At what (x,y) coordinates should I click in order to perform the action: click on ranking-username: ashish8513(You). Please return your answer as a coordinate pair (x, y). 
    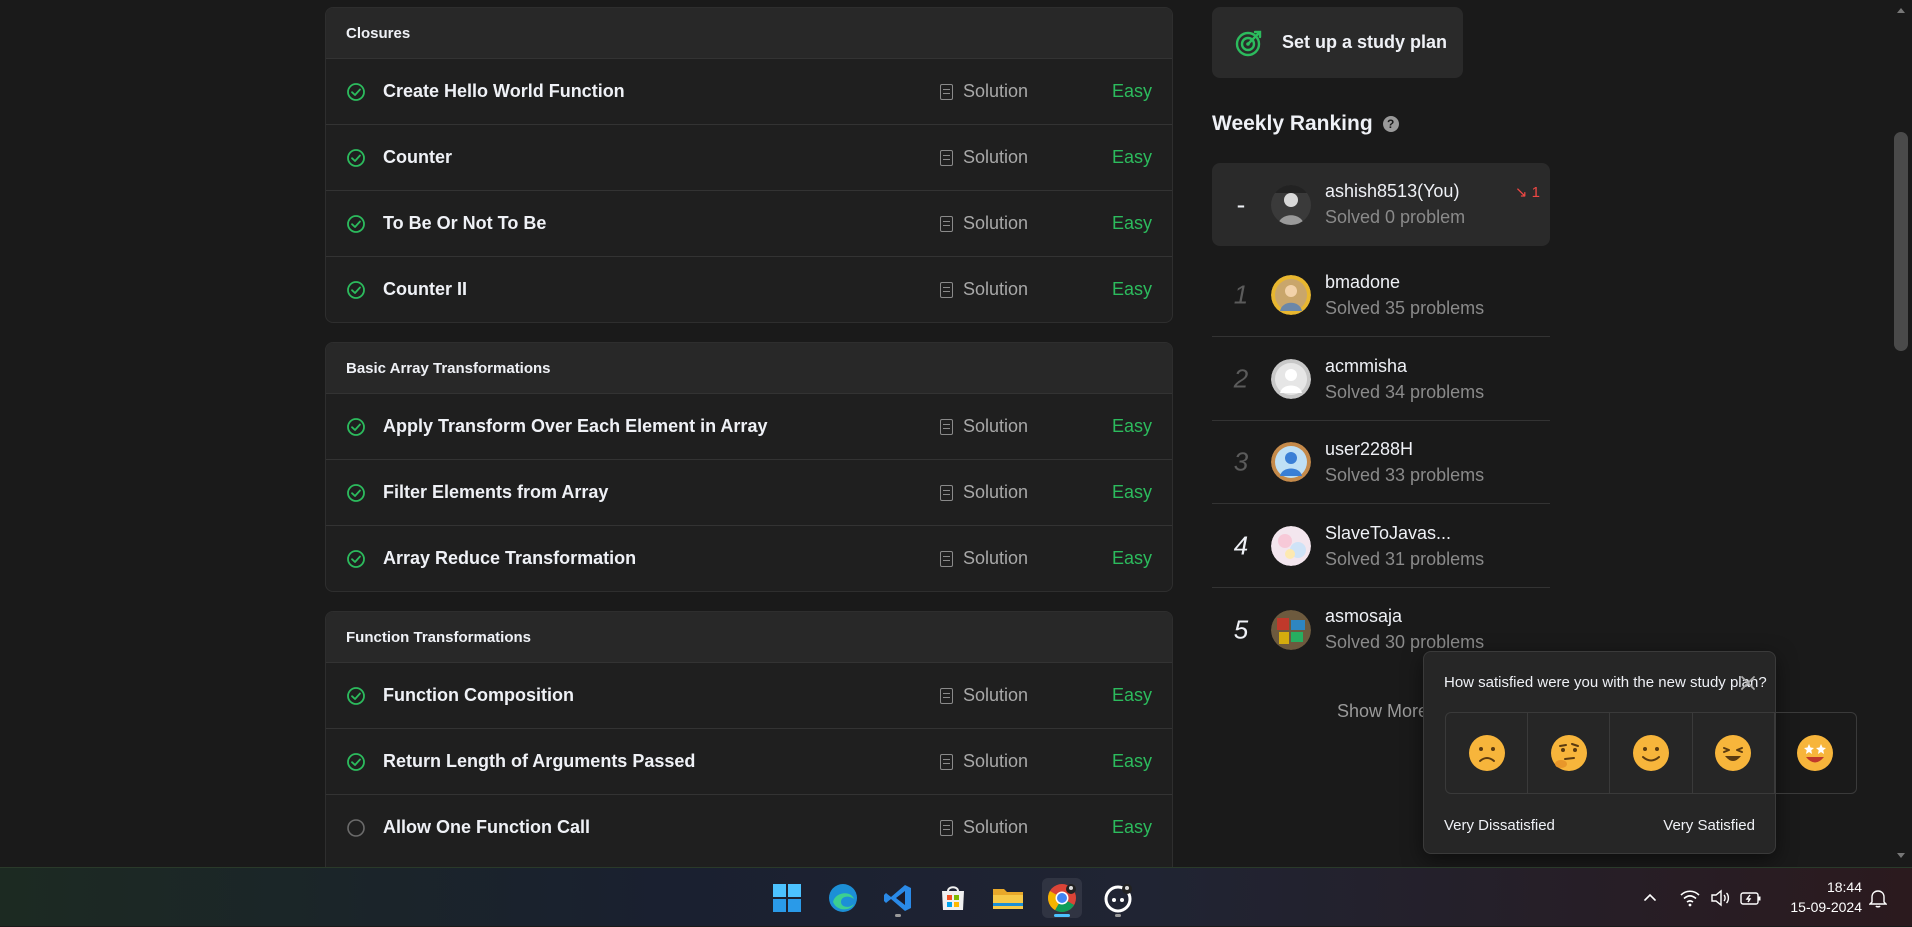
    Looking at the image, I should click on (1392, 191).